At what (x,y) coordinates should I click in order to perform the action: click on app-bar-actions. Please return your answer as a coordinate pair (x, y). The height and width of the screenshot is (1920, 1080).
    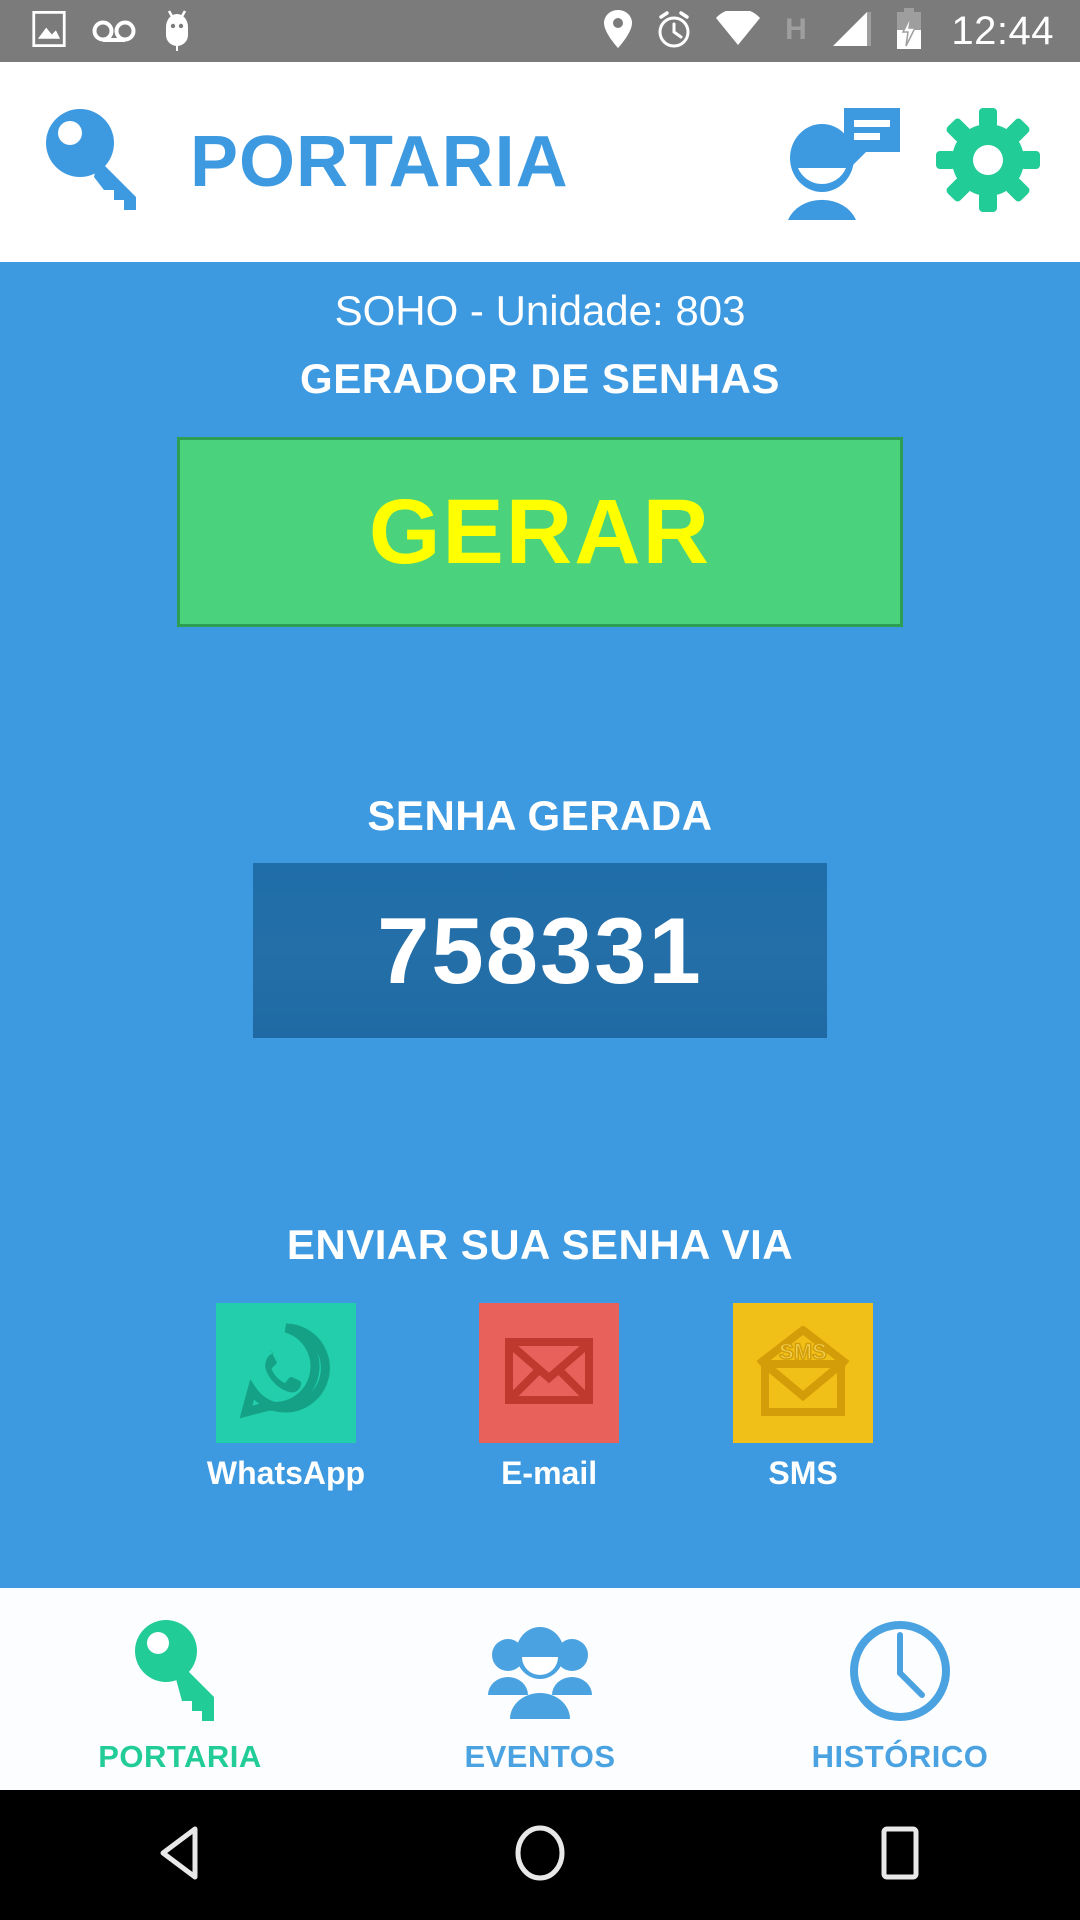
    Looking at the image, I should click on (931, 162).